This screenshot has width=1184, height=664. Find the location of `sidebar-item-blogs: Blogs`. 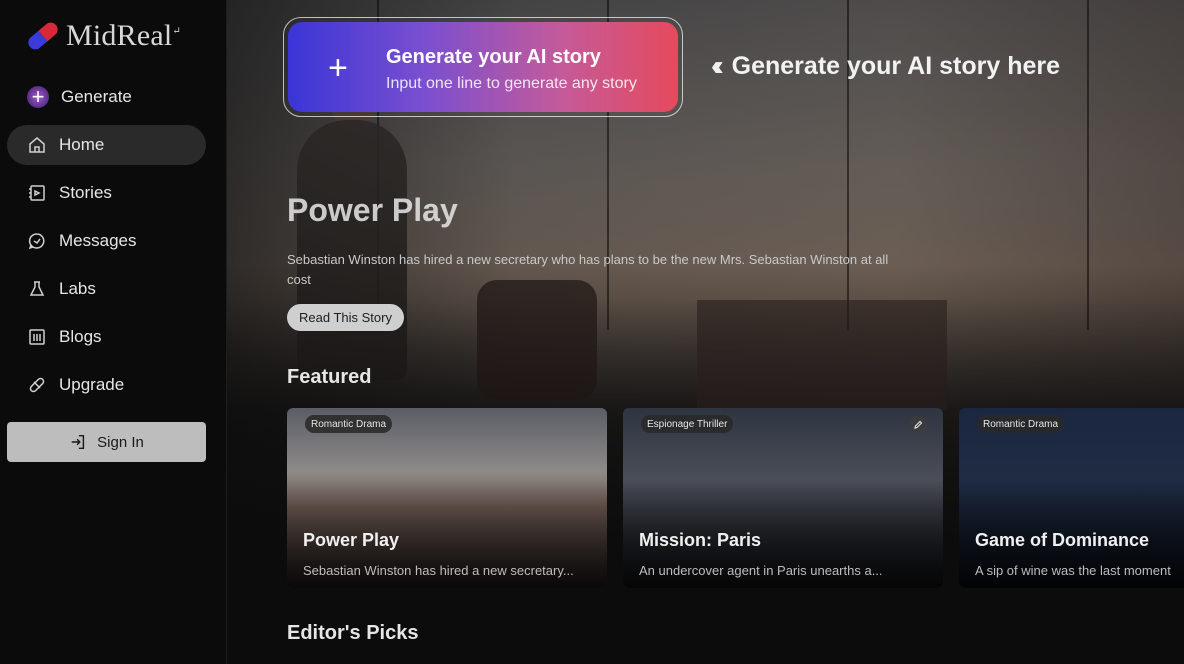

sidebar-item-blogs: Blogs is located at coordinates (106, 337).